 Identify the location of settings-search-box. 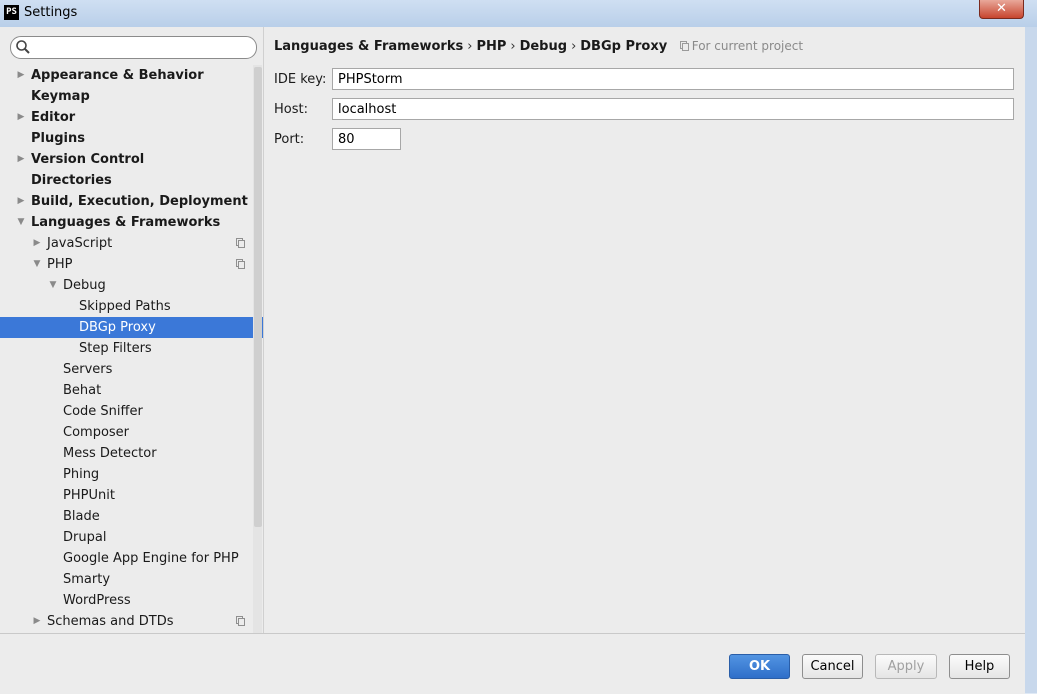
(133, 47).